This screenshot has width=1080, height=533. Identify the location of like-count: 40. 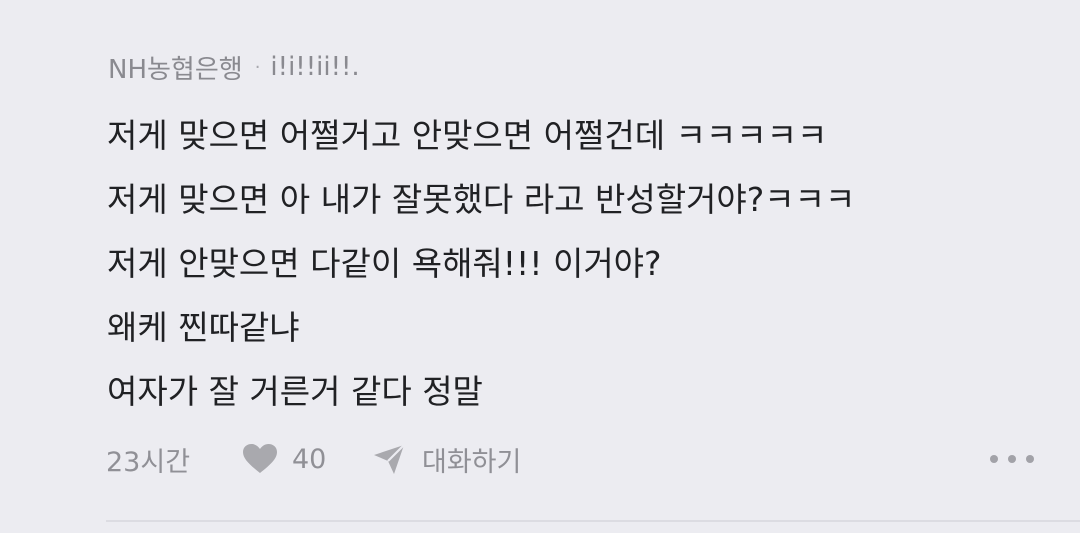
(309, 459).